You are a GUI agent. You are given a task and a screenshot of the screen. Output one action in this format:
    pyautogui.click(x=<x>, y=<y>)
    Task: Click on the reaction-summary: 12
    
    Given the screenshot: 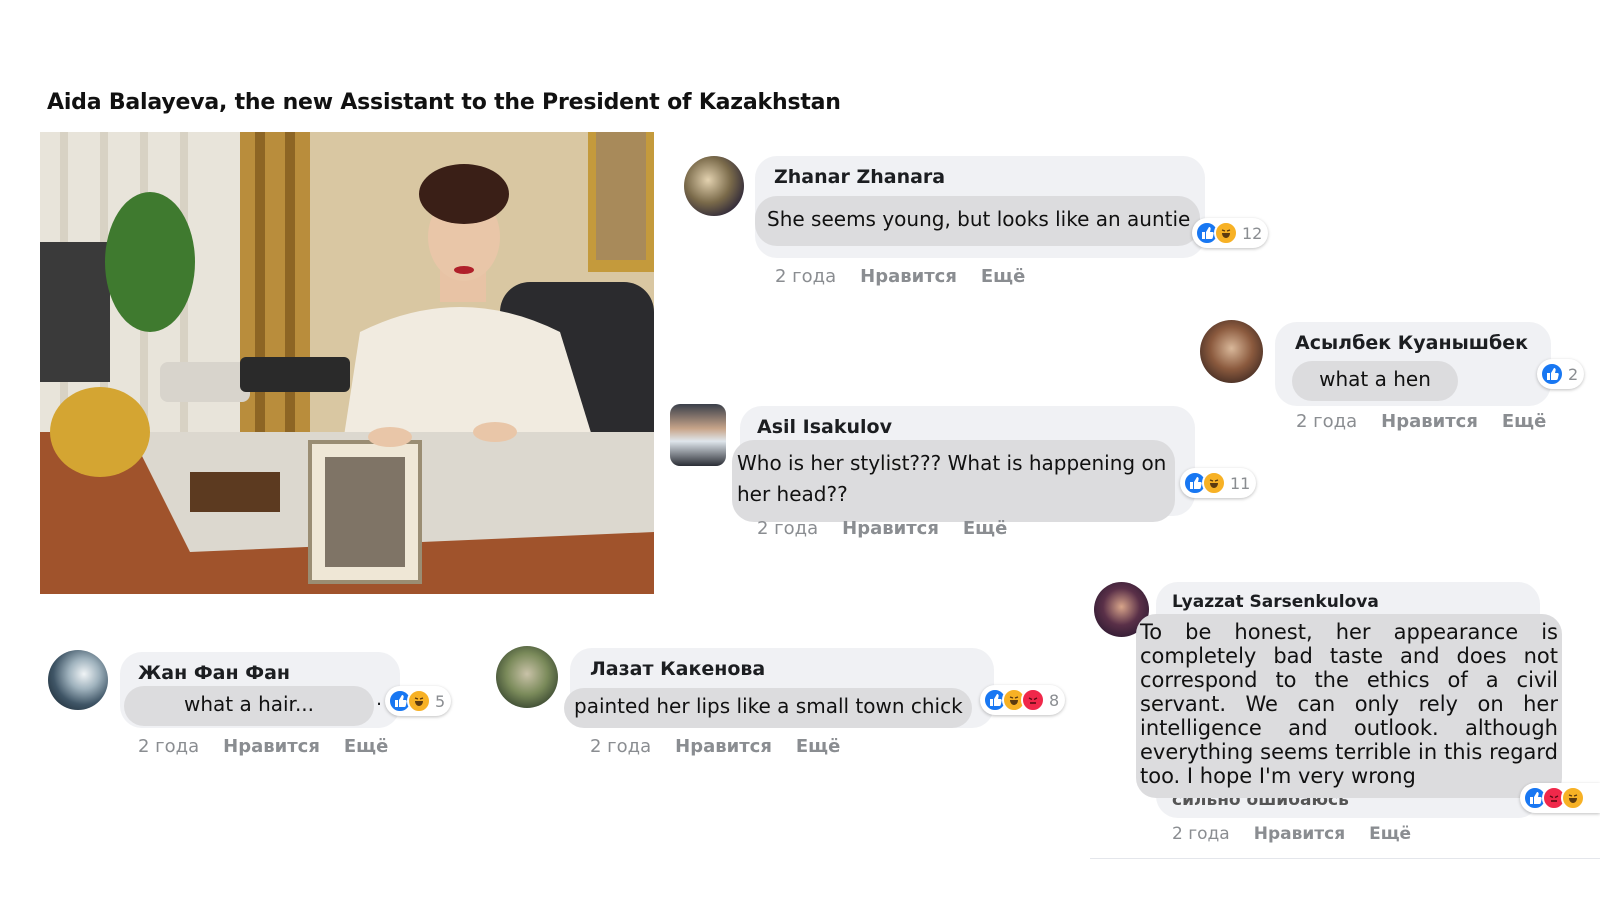 What is the action you would take?
    pyautogui.click(x=1230, y=233)
    